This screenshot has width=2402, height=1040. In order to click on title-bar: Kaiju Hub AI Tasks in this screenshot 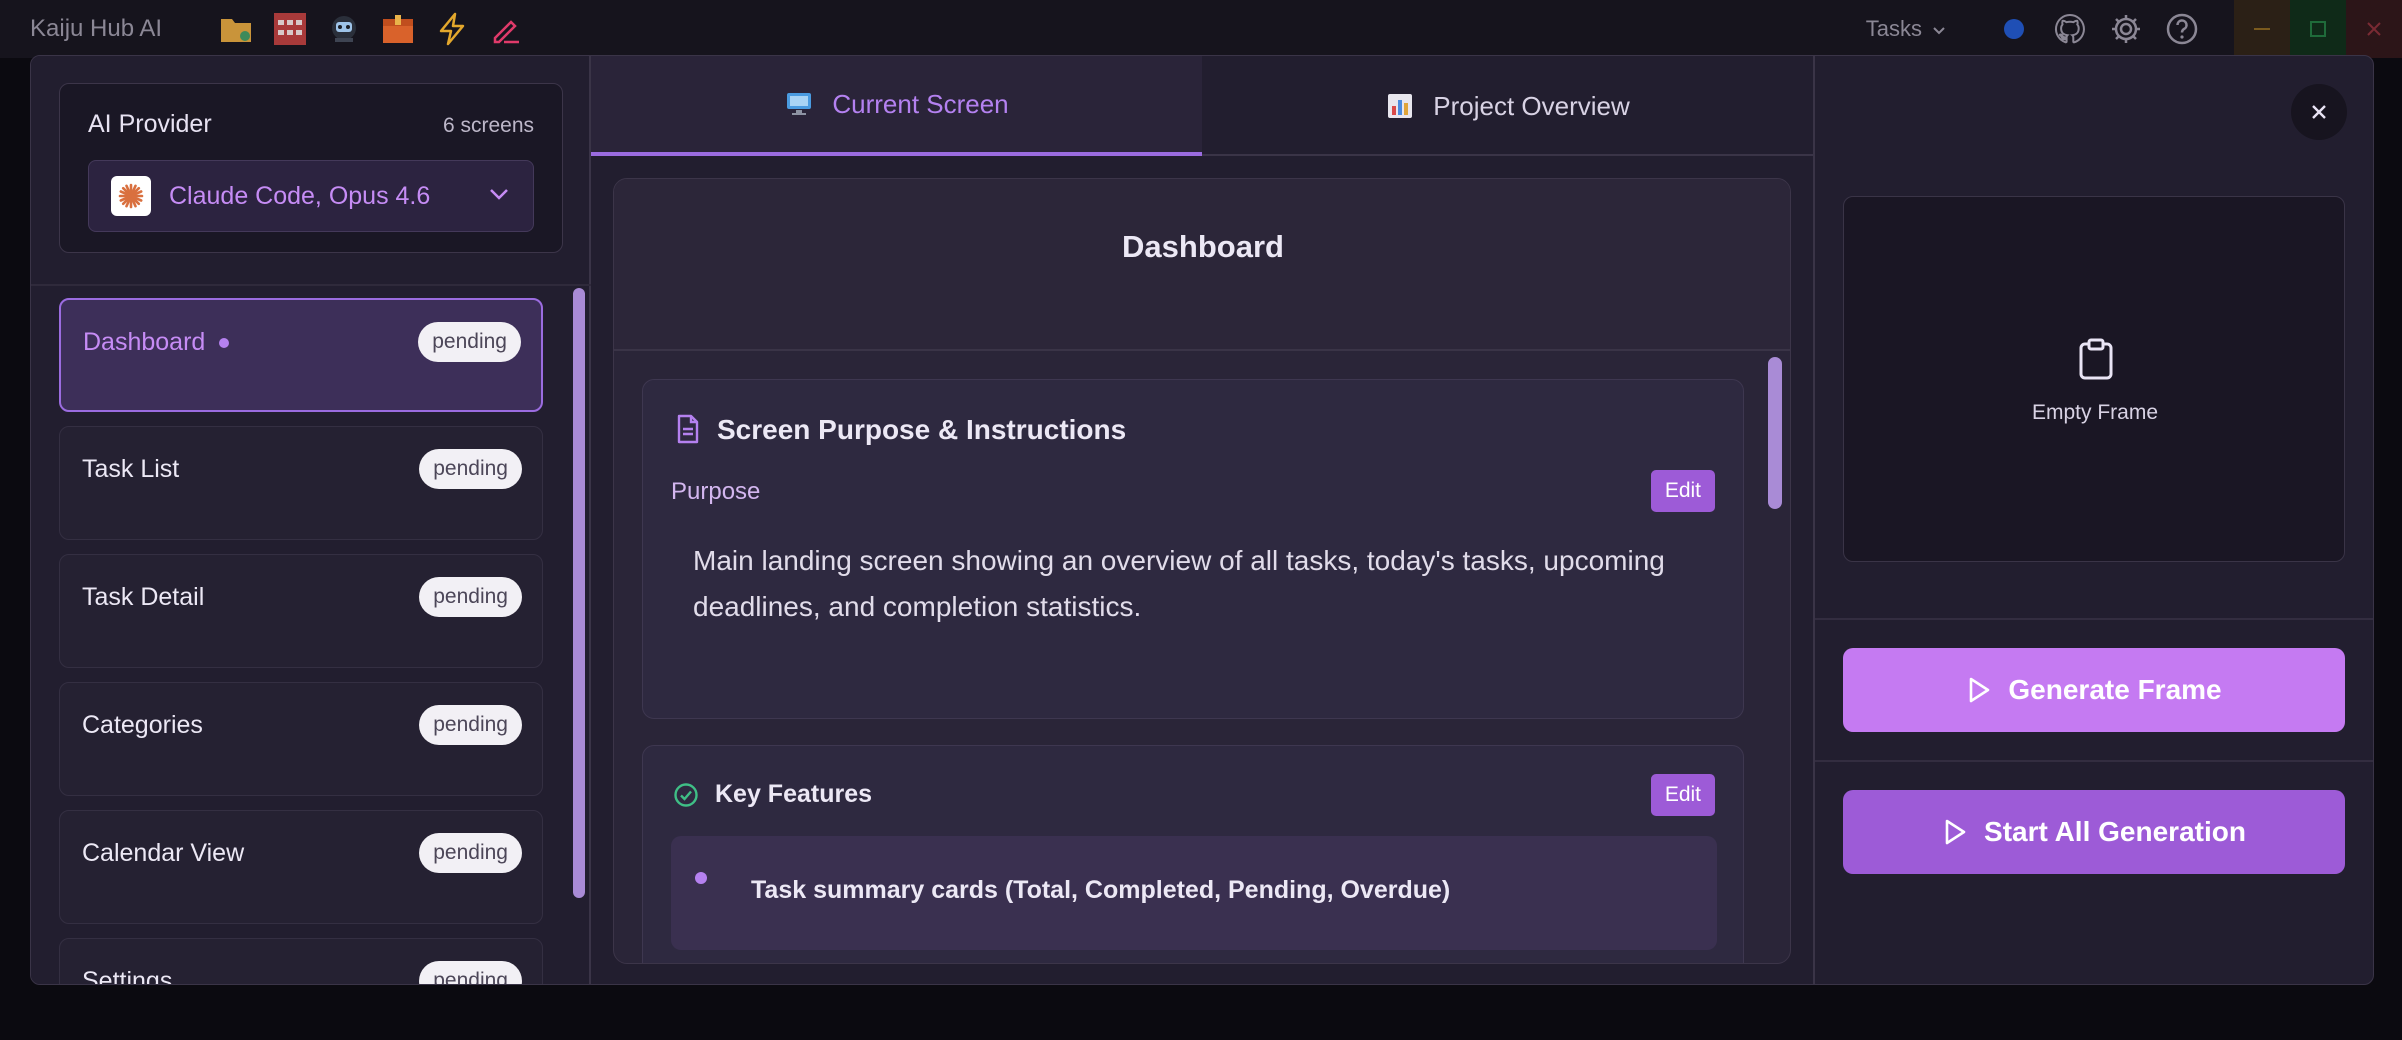, I will do `click(1201, 29)`.